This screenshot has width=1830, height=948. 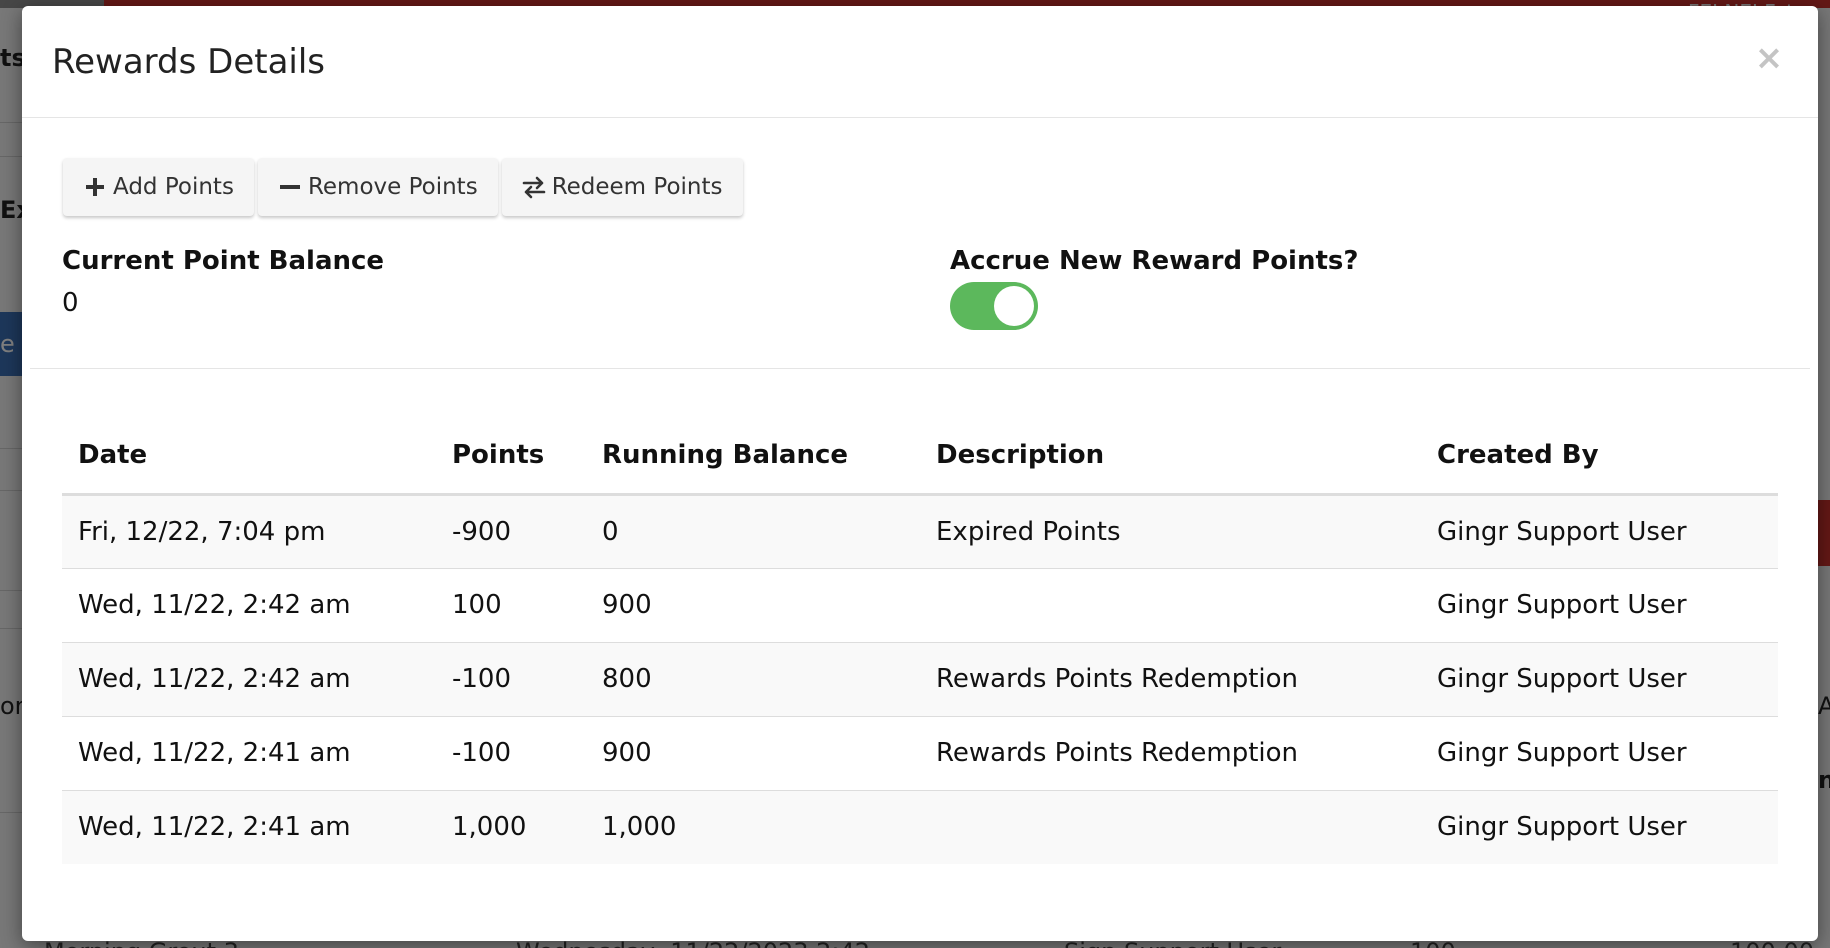 What do you see at coordinates (920, 368) in the screenshot?
I see `section-divider` at bounding box center [920, 368].